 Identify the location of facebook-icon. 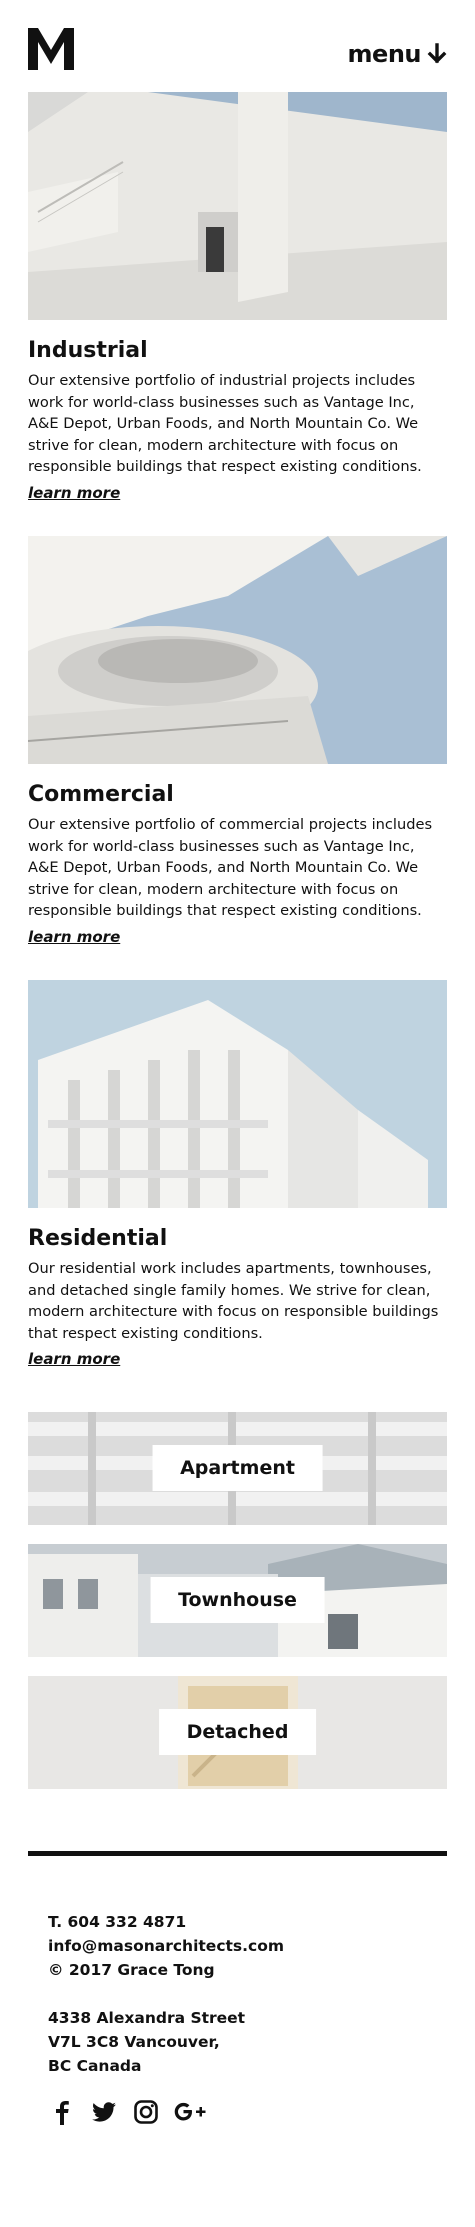
(62, 2112).